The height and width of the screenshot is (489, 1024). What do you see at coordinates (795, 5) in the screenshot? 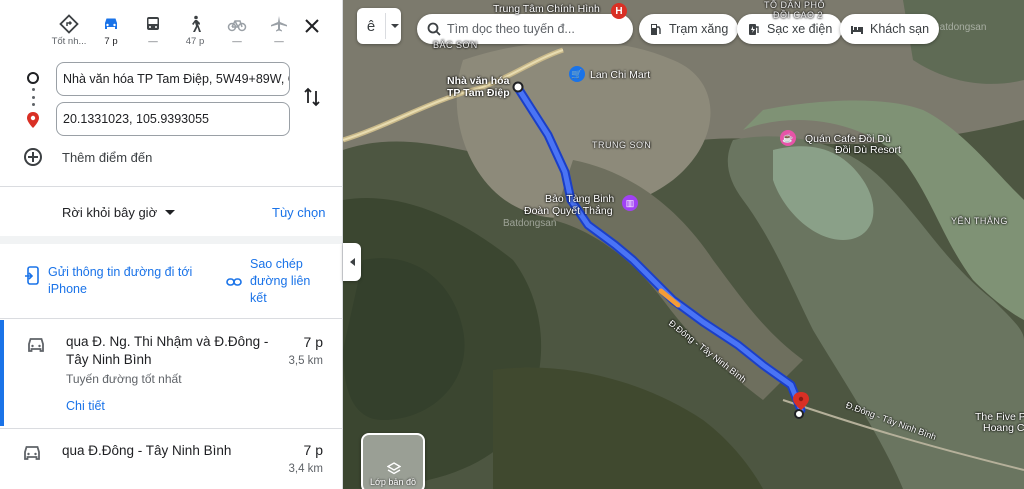
I see `map-label: TỔ DÂN PHỐ` at bounding box center [795, 5].